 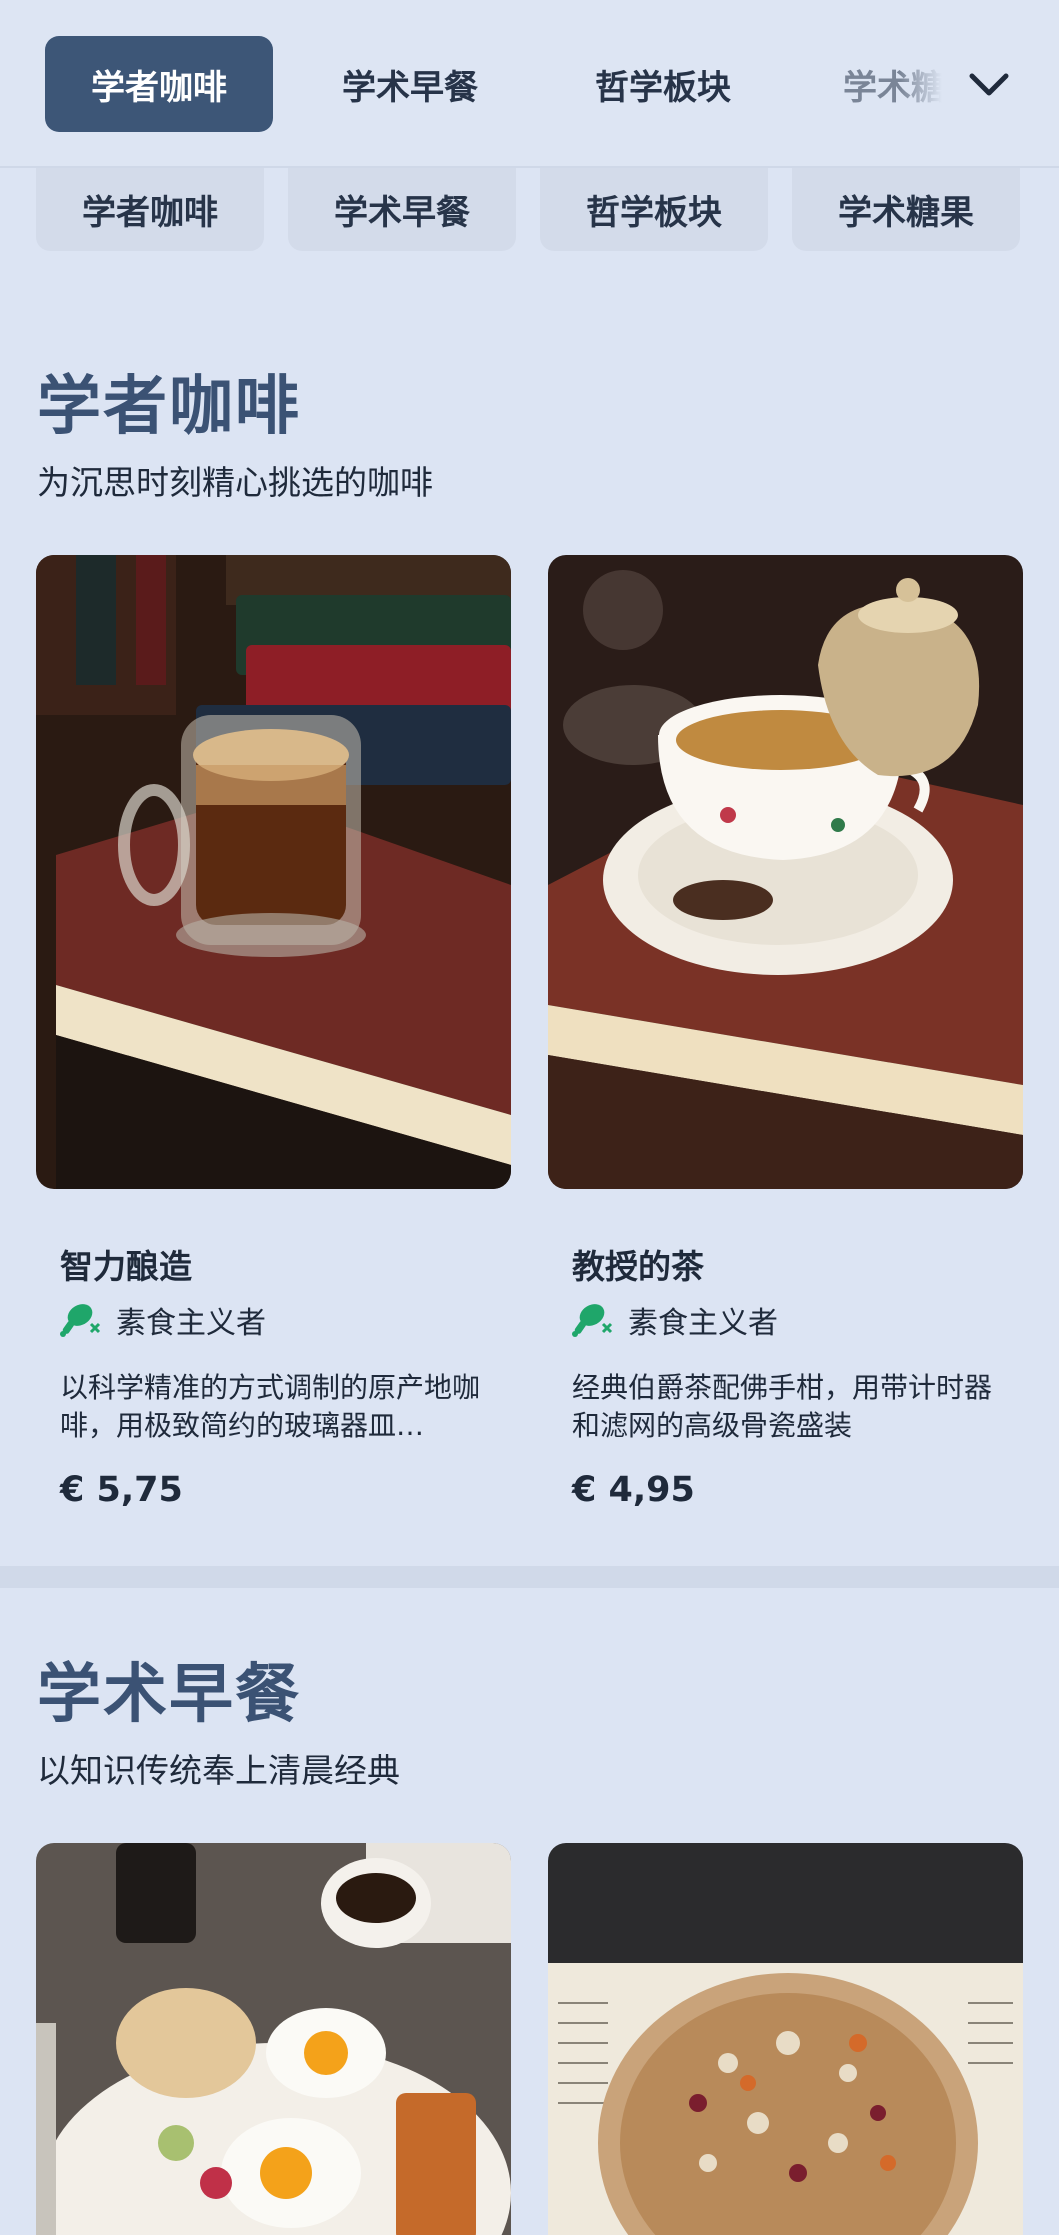 I want to click on chip-scholar-coffee: 学者咖啡, so click(x=150, y=209).